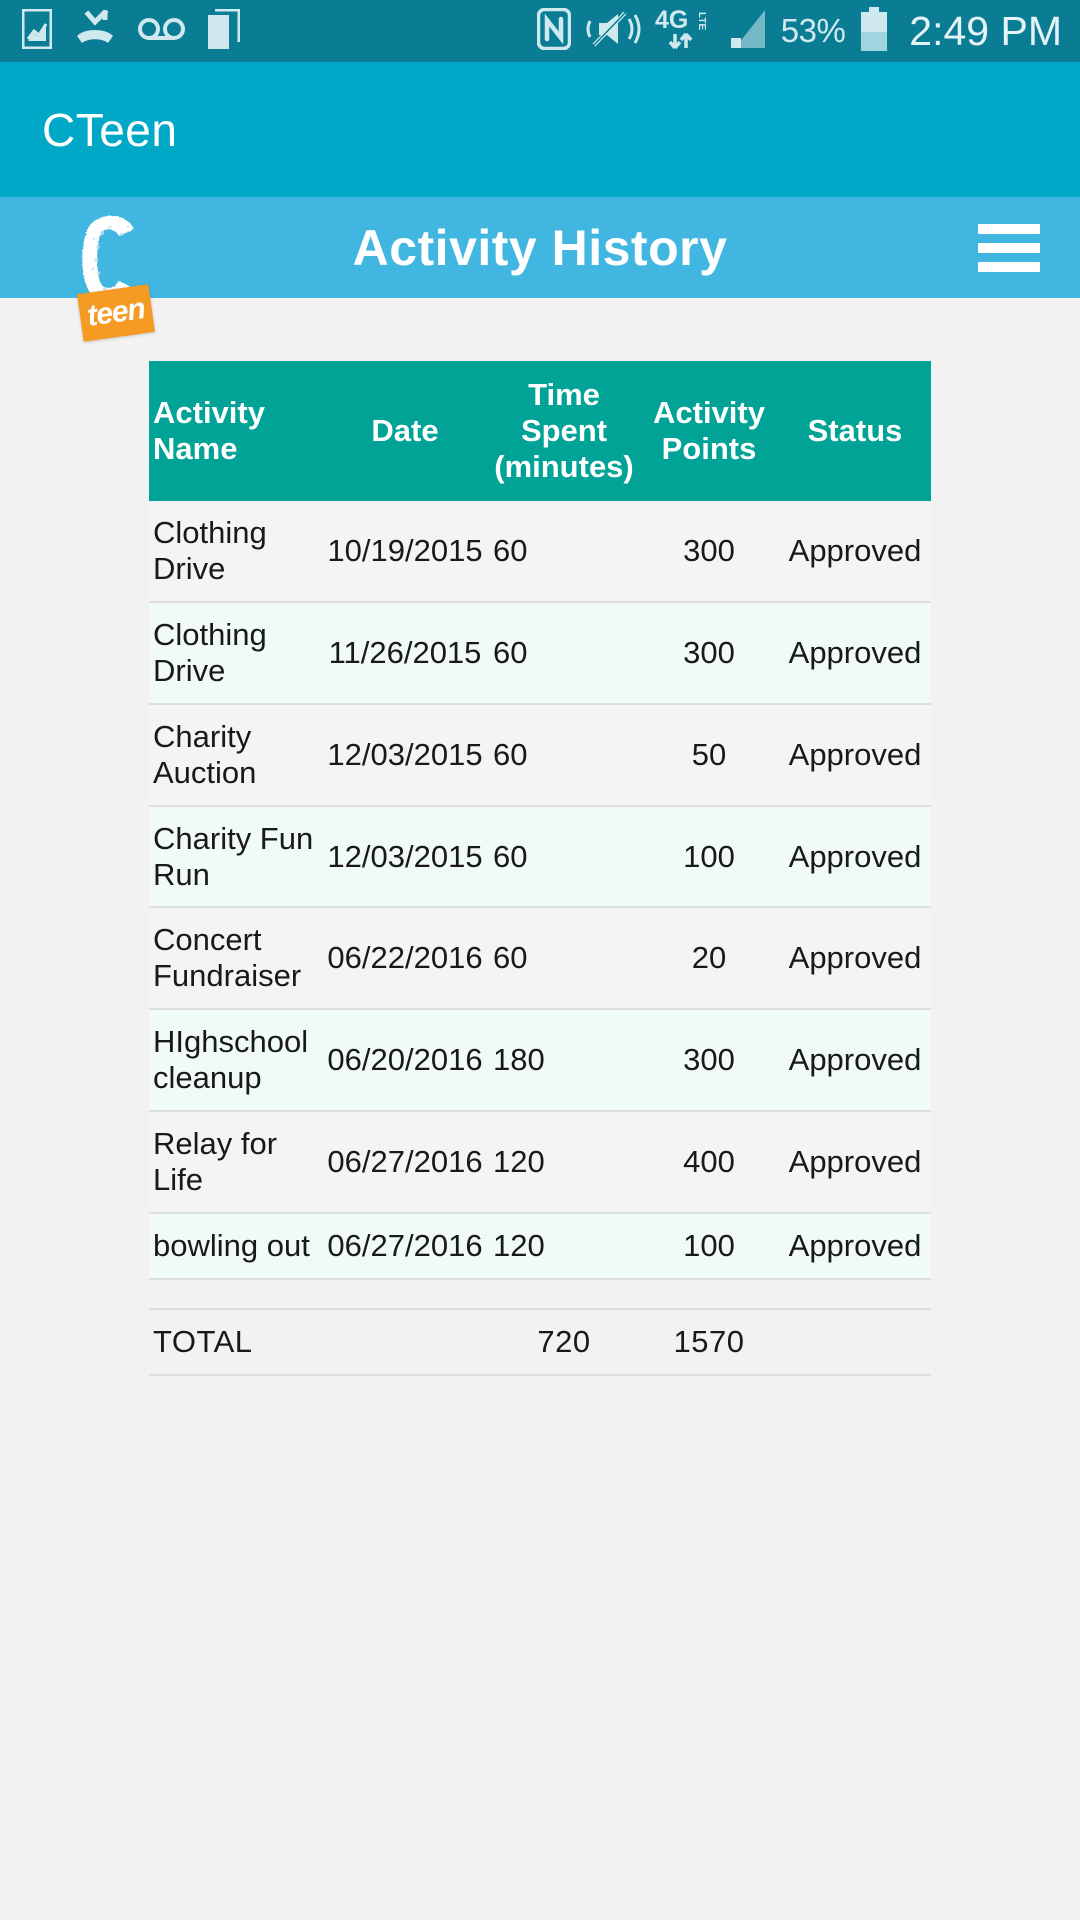  Describe the element at coordinates (235, 1247) in the screenshot. I see `cell-name: bowling out` at that location.